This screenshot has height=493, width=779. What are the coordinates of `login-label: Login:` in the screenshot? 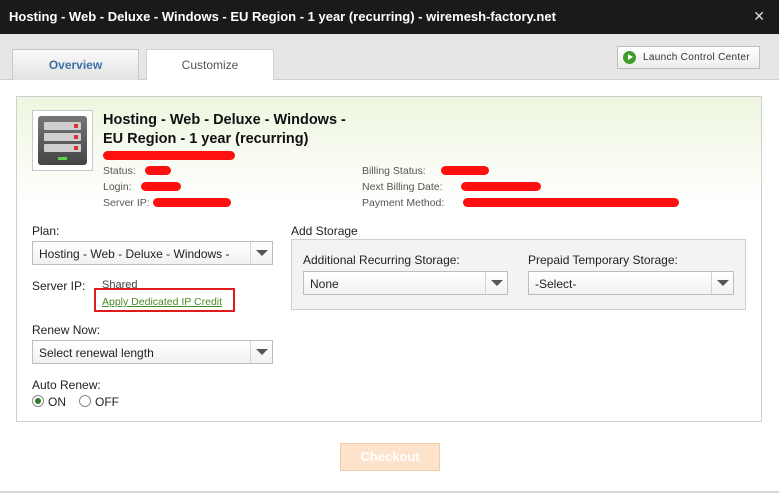 It's located at (117, 187).